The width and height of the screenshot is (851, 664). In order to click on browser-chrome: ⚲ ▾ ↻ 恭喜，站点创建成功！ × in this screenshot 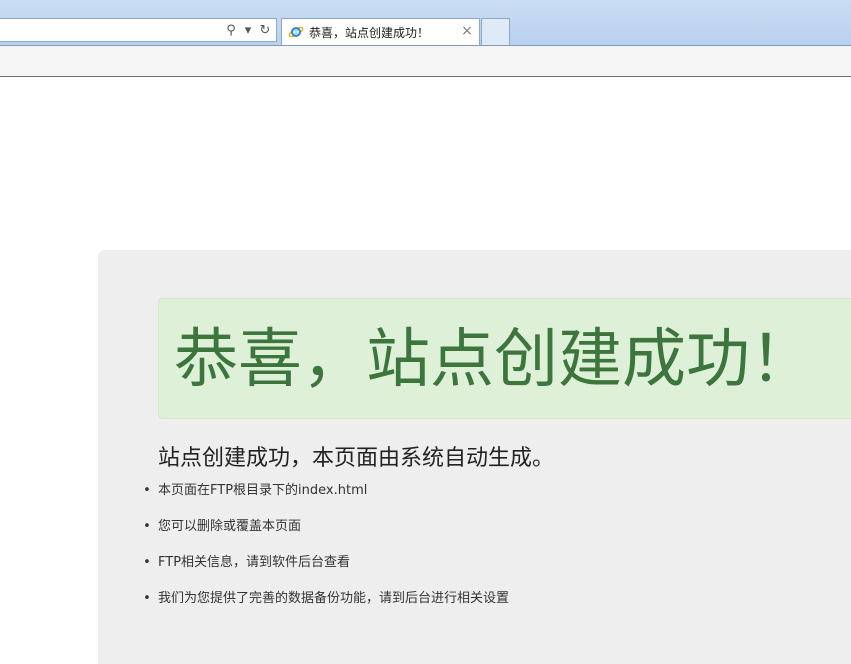, I will do `click(425, 23)`.